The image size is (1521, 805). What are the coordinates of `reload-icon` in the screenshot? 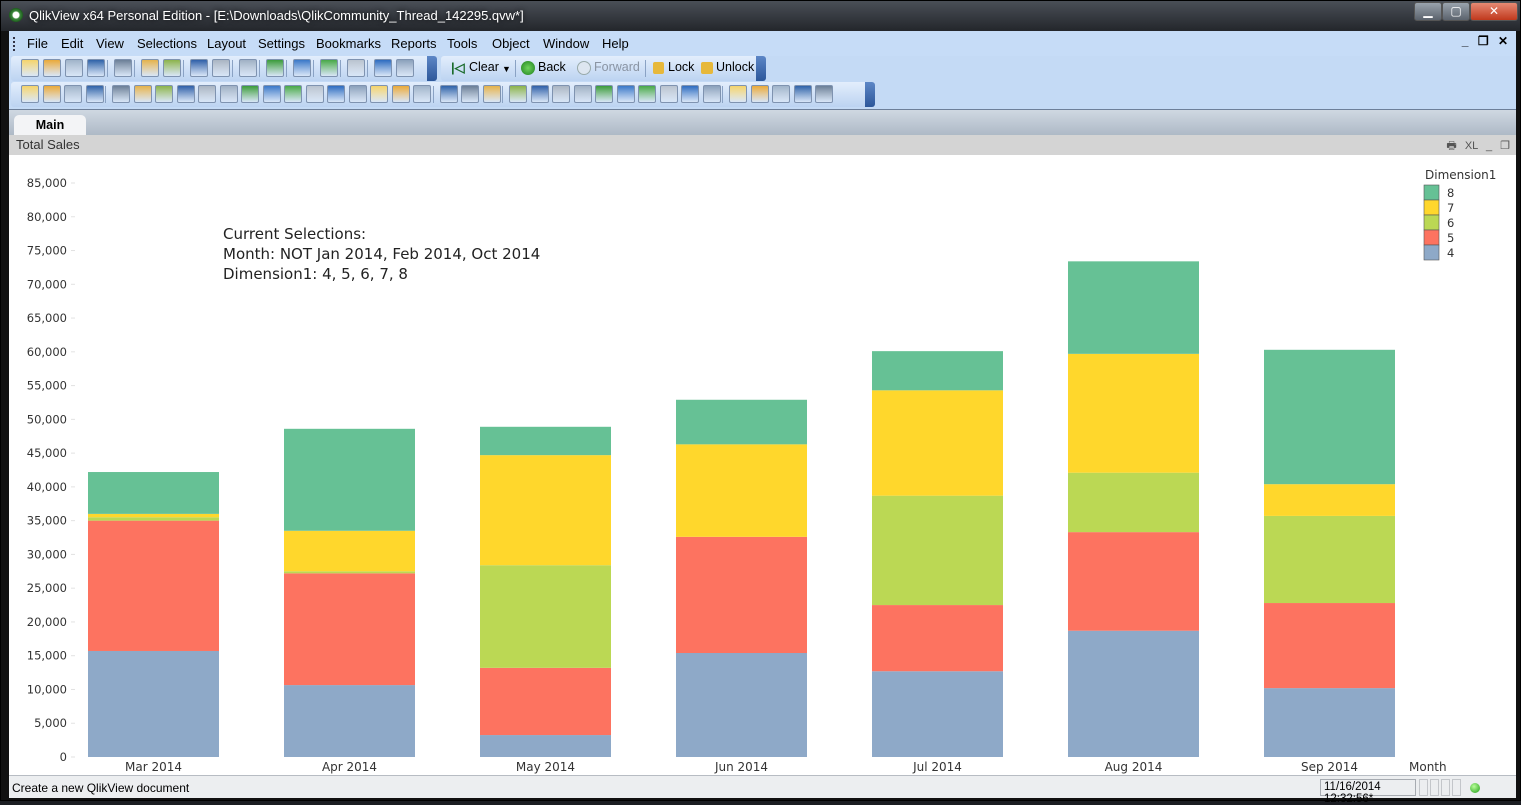 It's located at (74, 68).